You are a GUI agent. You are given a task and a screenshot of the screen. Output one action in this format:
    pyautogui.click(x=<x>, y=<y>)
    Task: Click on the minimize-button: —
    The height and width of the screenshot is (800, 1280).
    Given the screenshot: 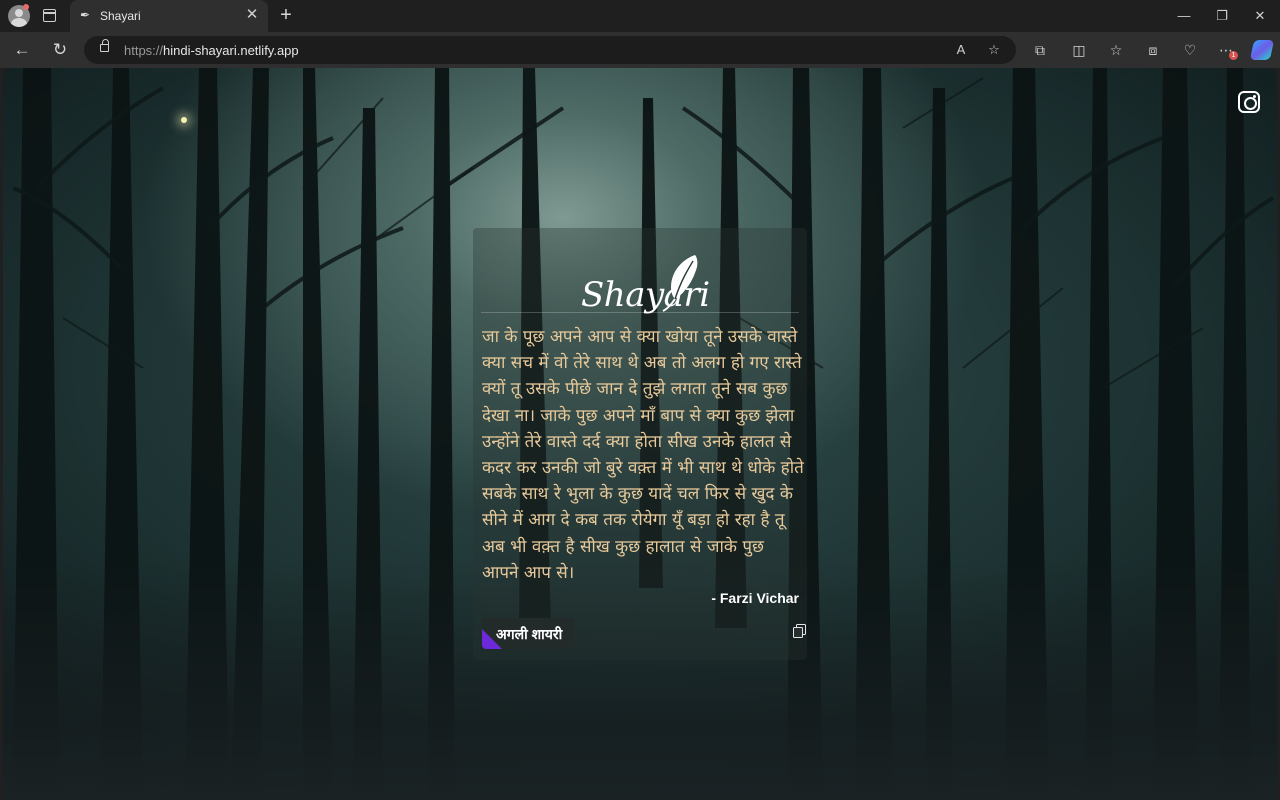 What is the action you would take?
    pyautogui.click(x=1184, y=16)
    